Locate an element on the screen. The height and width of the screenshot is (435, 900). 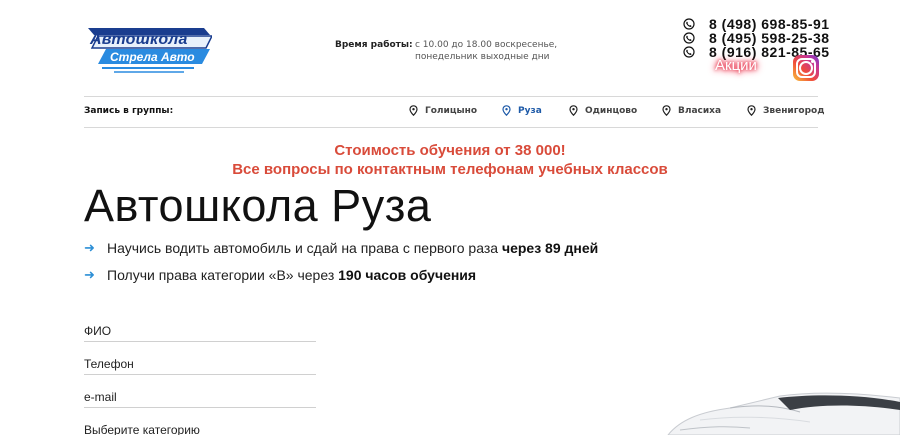
hours-label: Время работы: is located at coordinates (374, 45).